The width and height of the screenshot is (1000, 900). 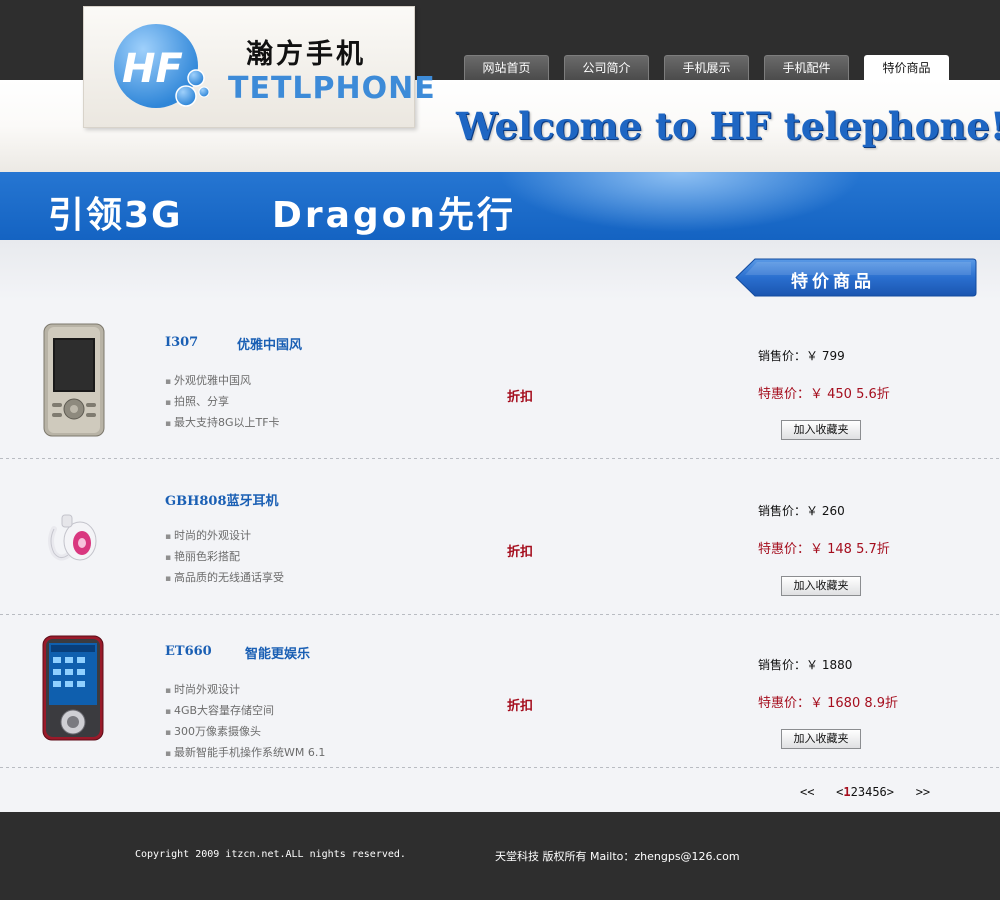 What do you see at coordinates (883, 792) in the screenshot?
I see `pager-page-6: 6` at bounding box center [883, 792].